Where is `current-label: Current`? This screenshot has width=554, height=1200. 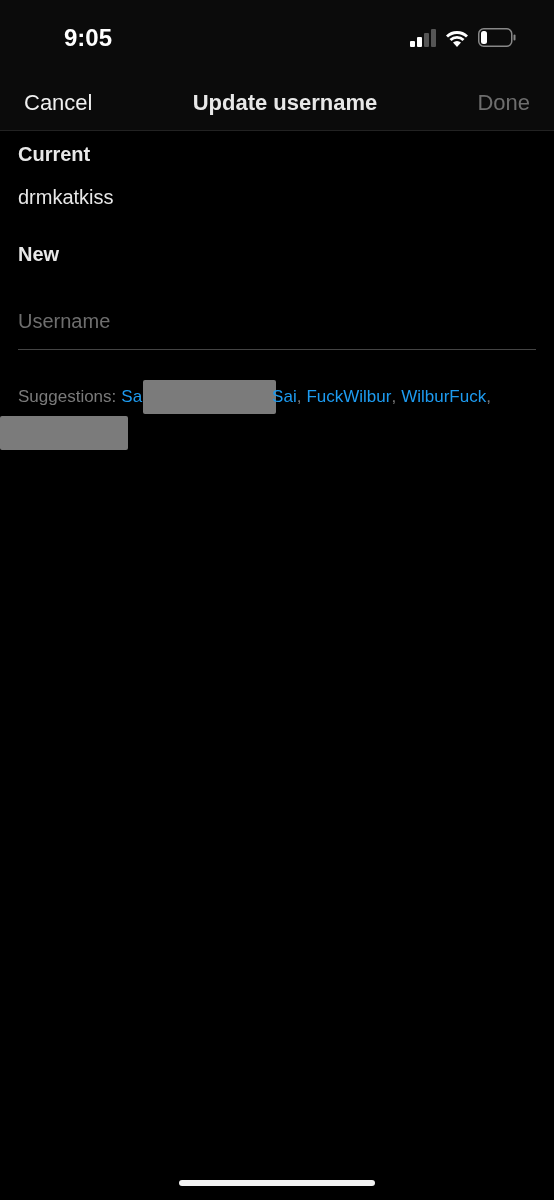
current-label: Current is located at coordinates (55, 154).